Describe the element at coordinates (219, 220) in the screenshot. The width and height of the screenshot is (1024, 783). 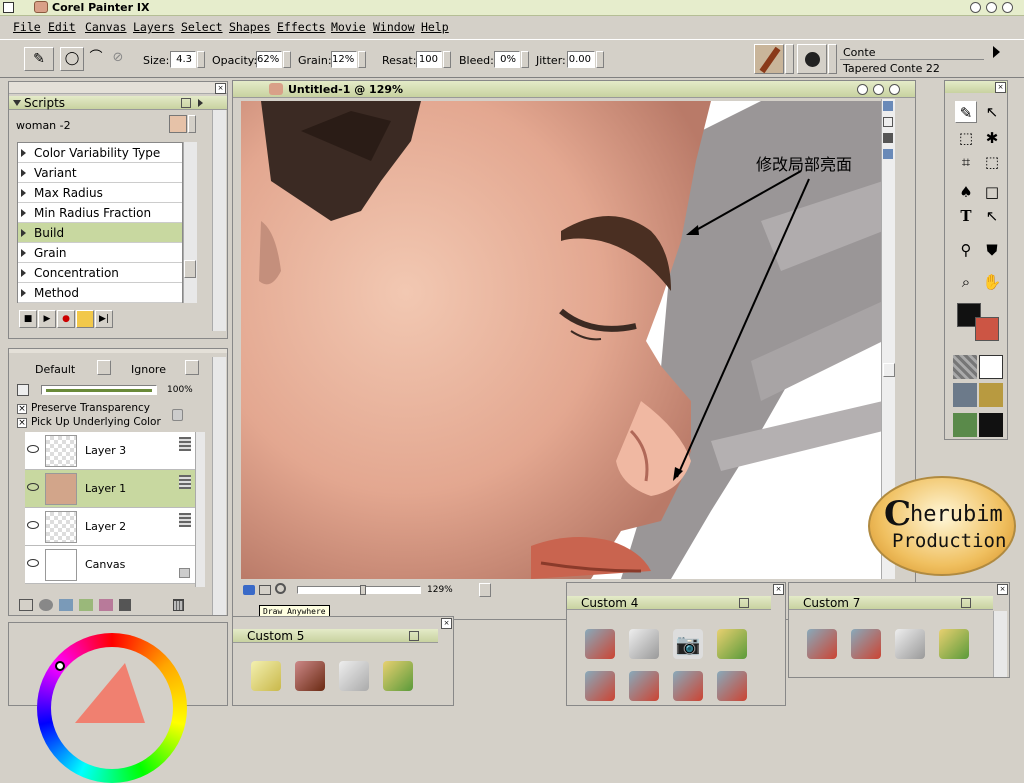
I see `scripts-panel-scrollbar` at that location.